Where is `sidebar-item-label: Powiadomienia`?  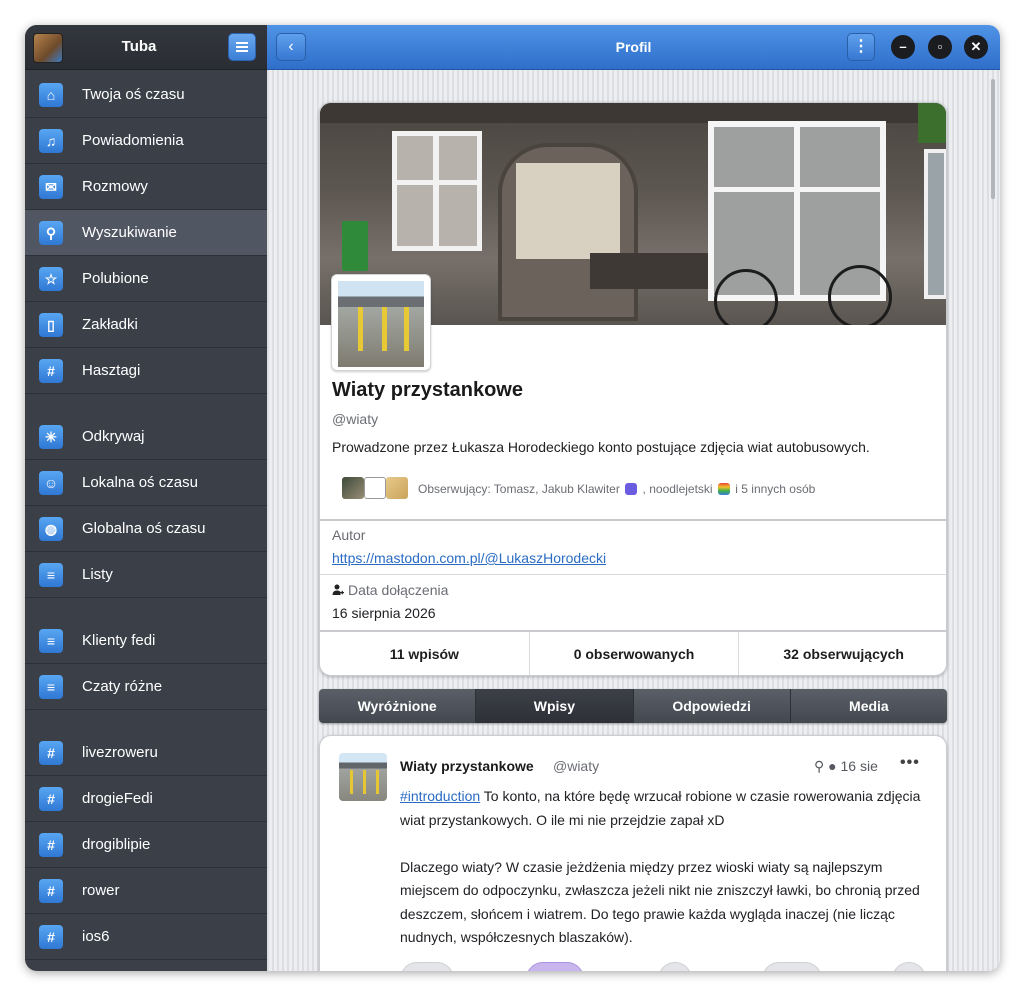
sidebar-item-label: Powiadomienia is located at coordinates (133, 140).